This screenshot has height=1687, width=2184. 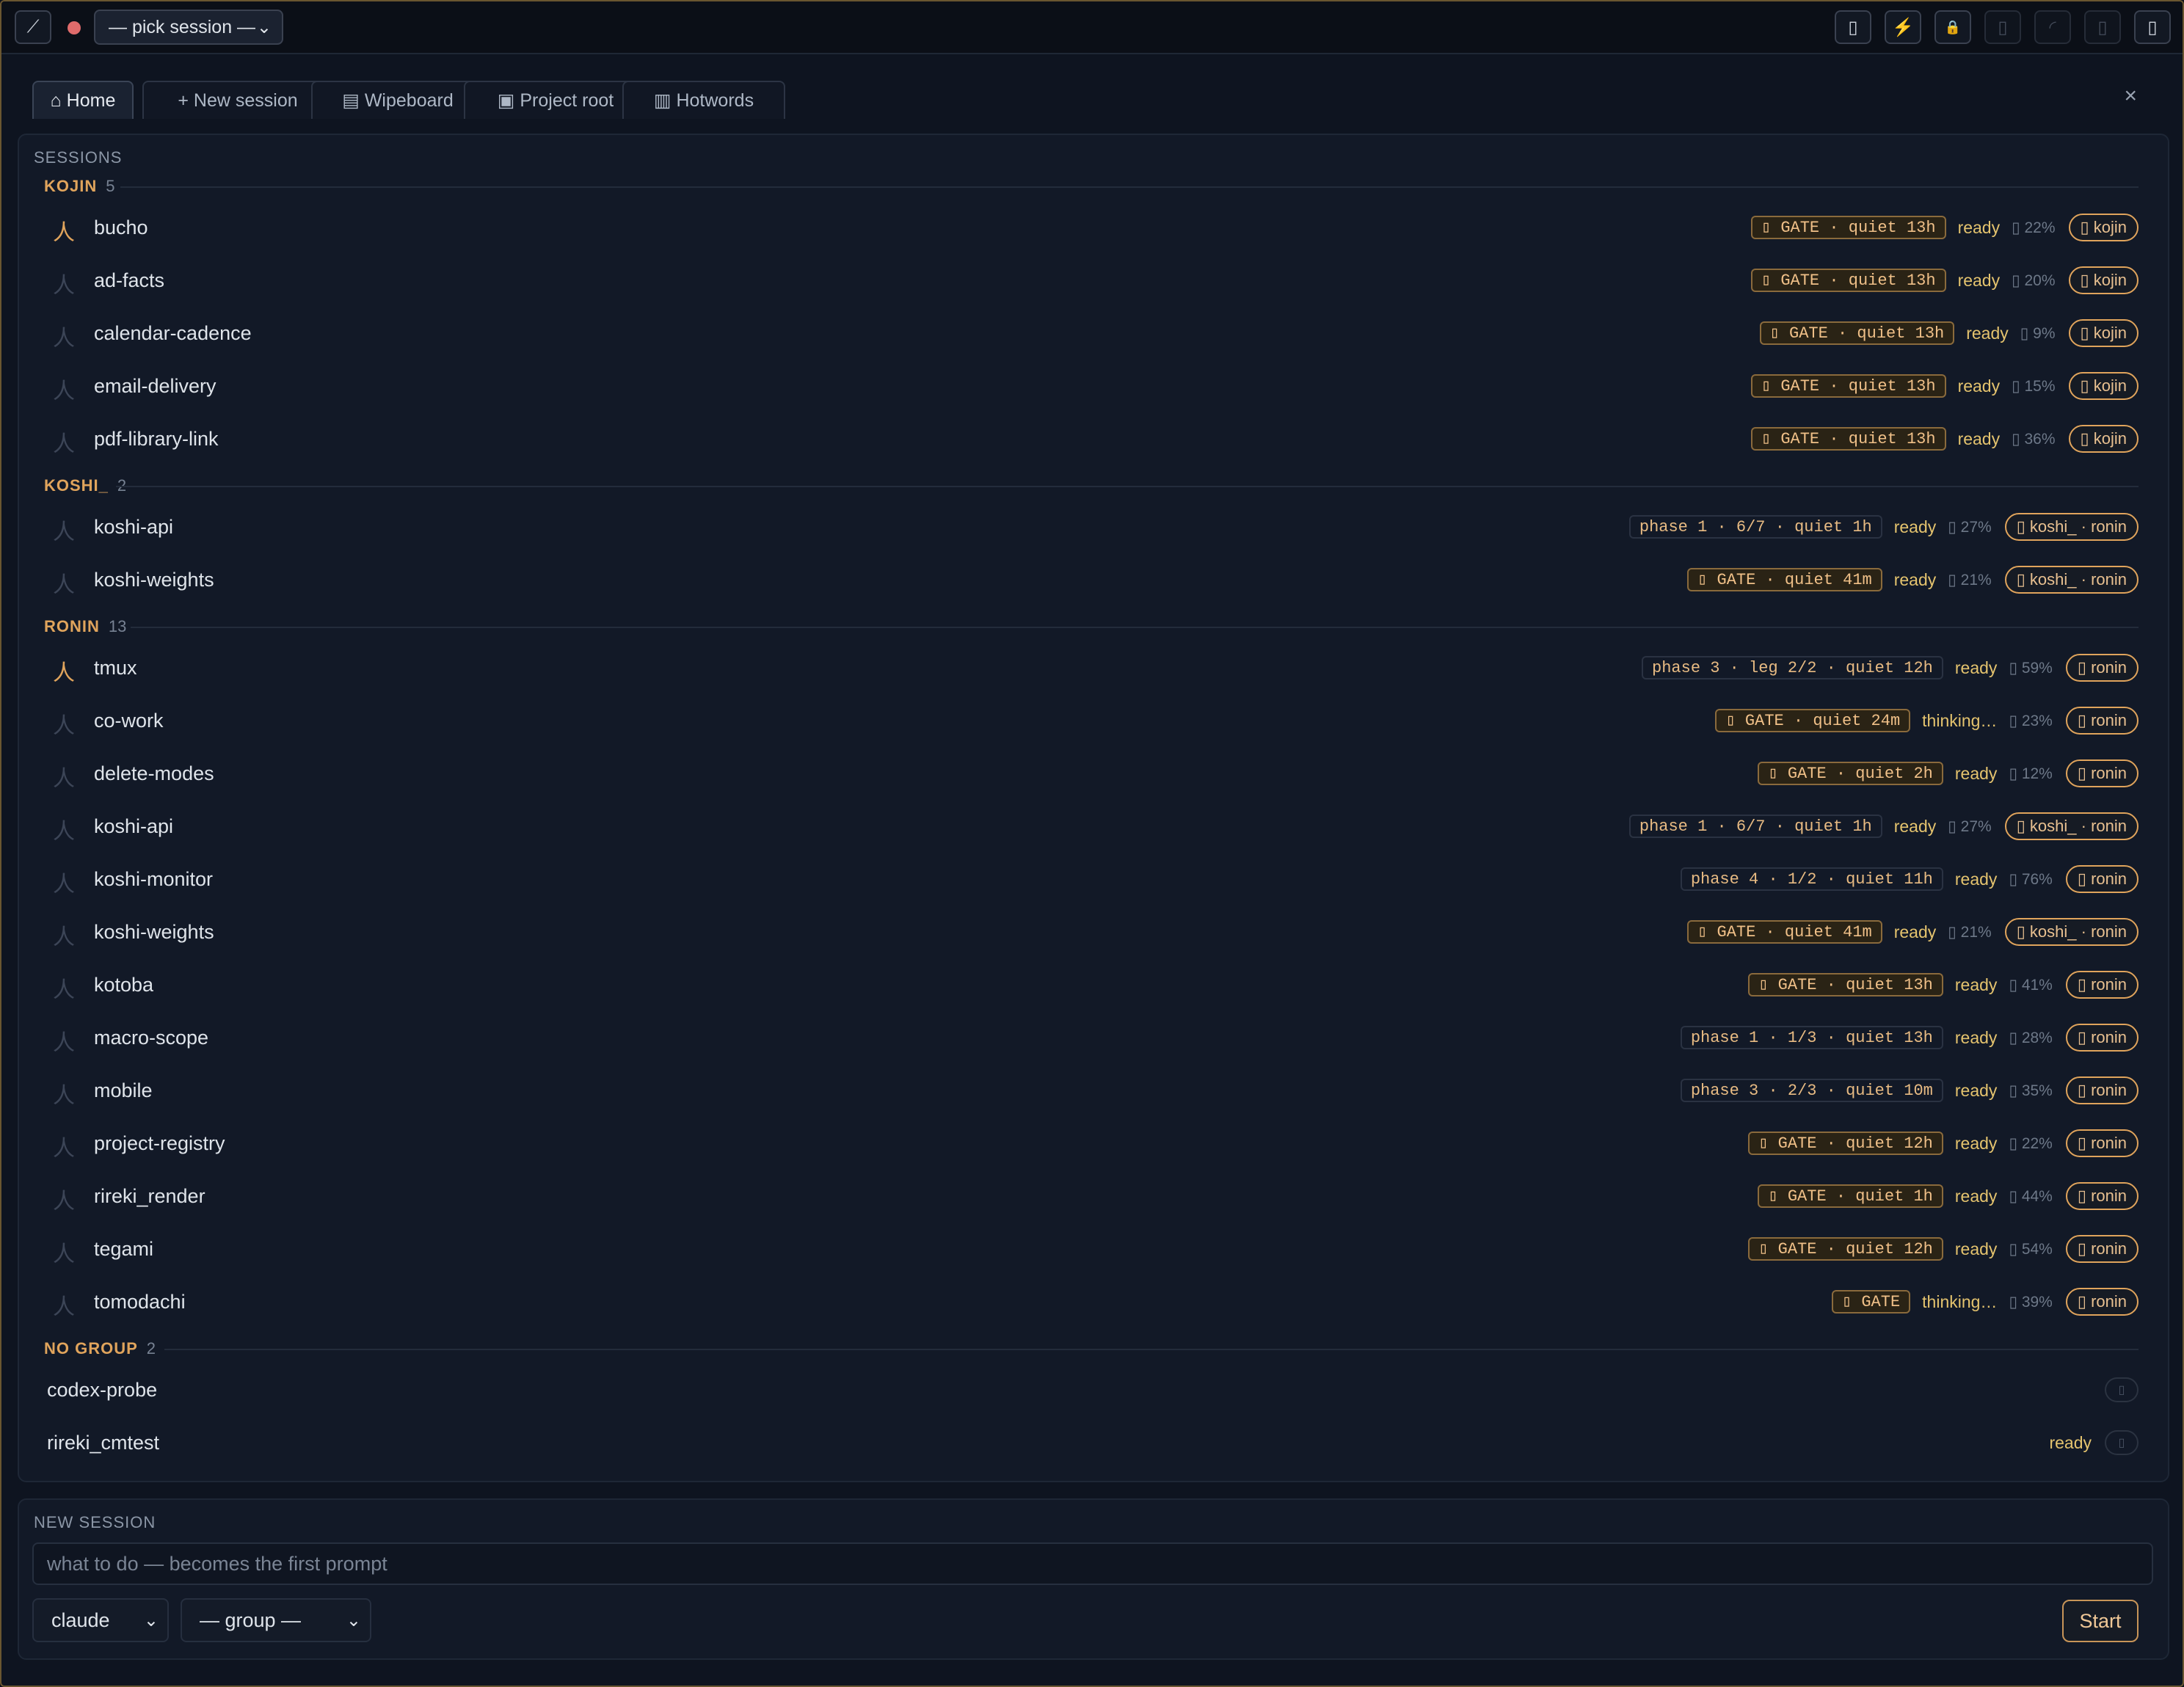 What do you see at coordinates (2152, 27) in the screenshot?
I see `panel-right-icon: ▯` at bounding box center [2152, 27].